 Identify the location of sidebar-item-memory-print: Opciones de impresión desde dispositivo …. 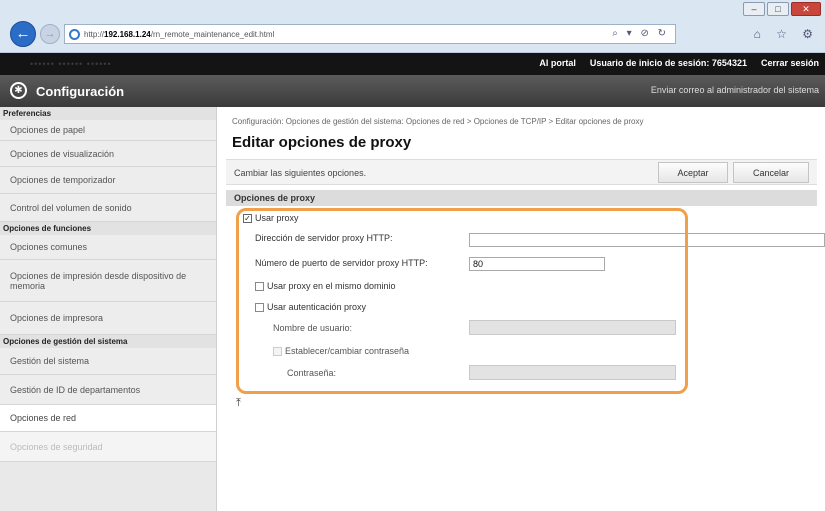
(108, 281).